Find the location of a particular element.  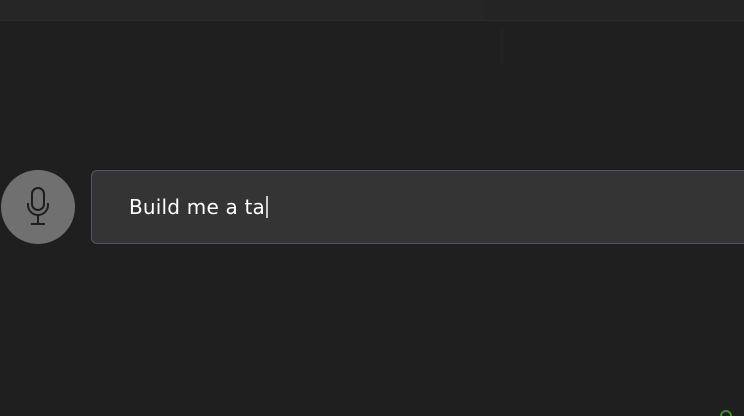

top-bar-right-region is located at coordinates (614, 10).